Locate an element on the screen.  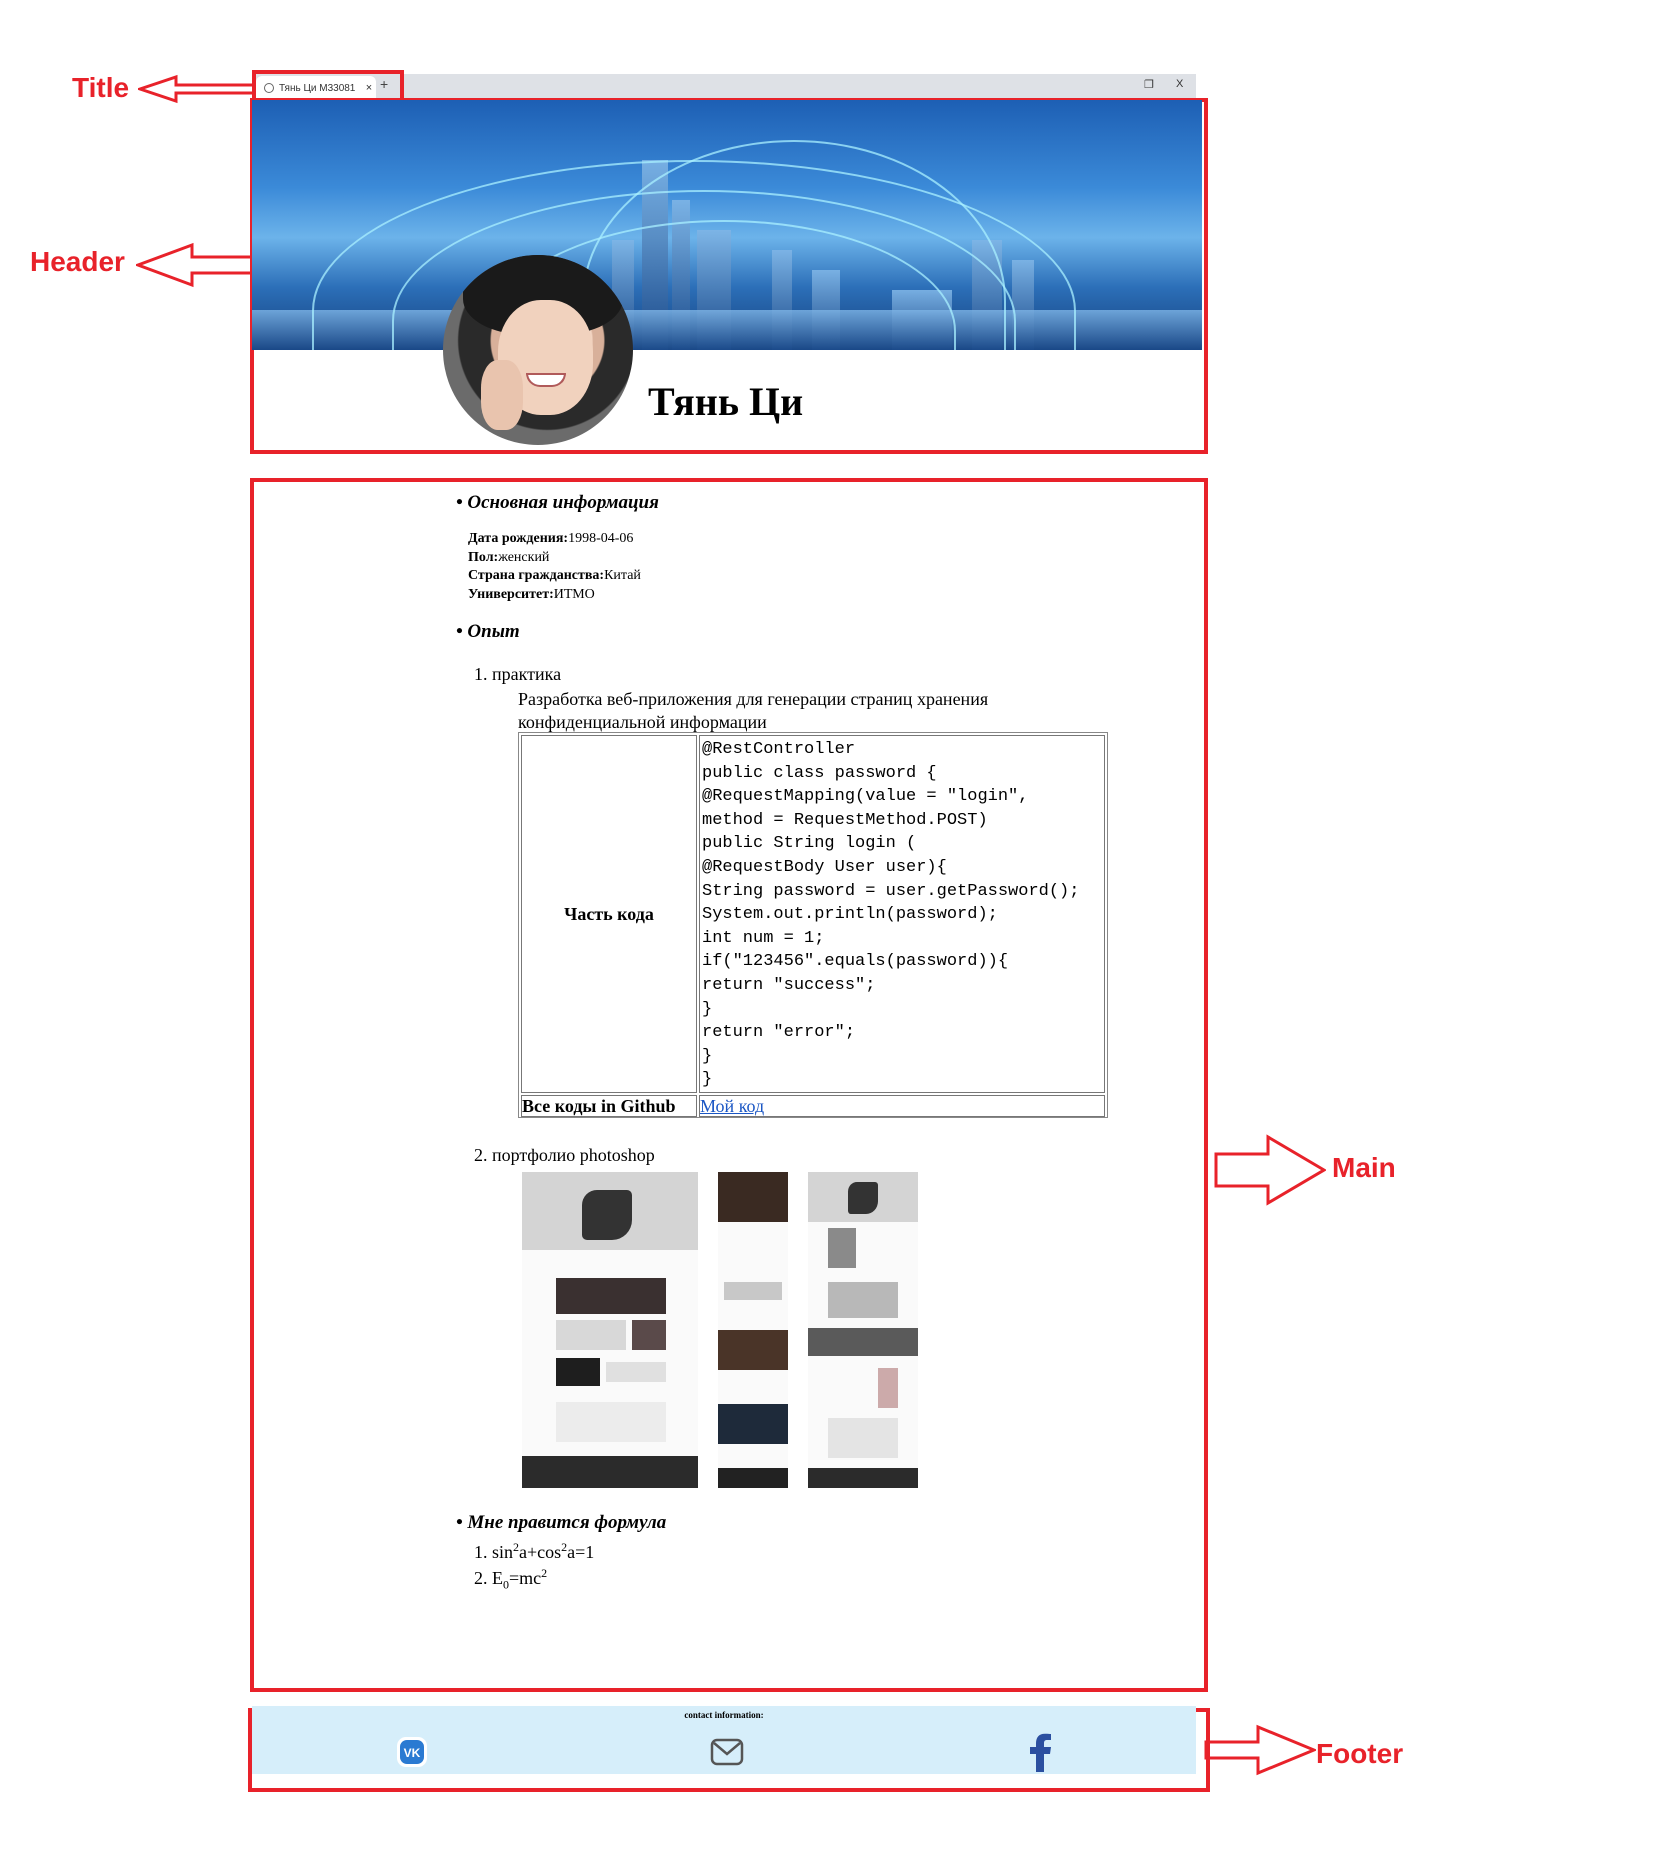
contact-label: contact information: is located at coordinates (724, 1715).